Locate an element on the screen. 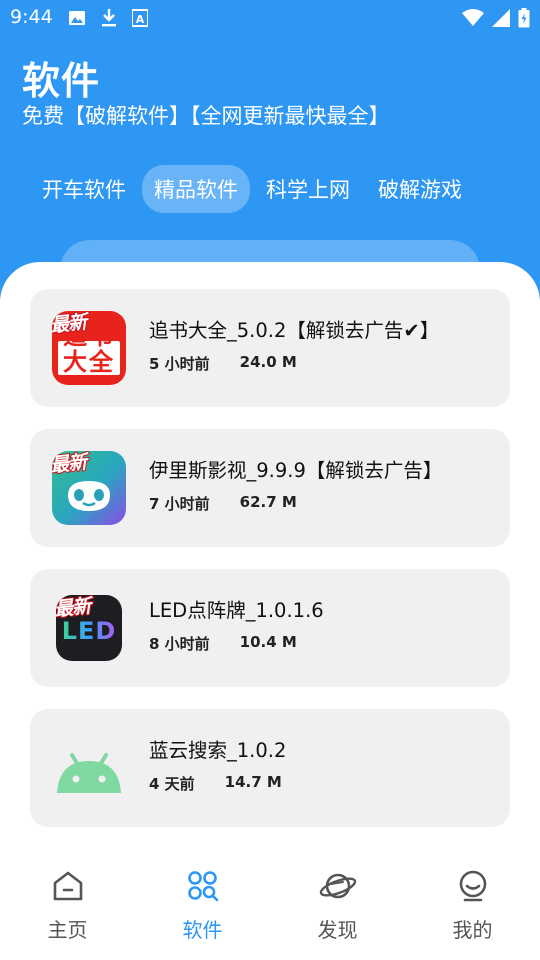  font-icon: A is located at coordinates (140, 20).